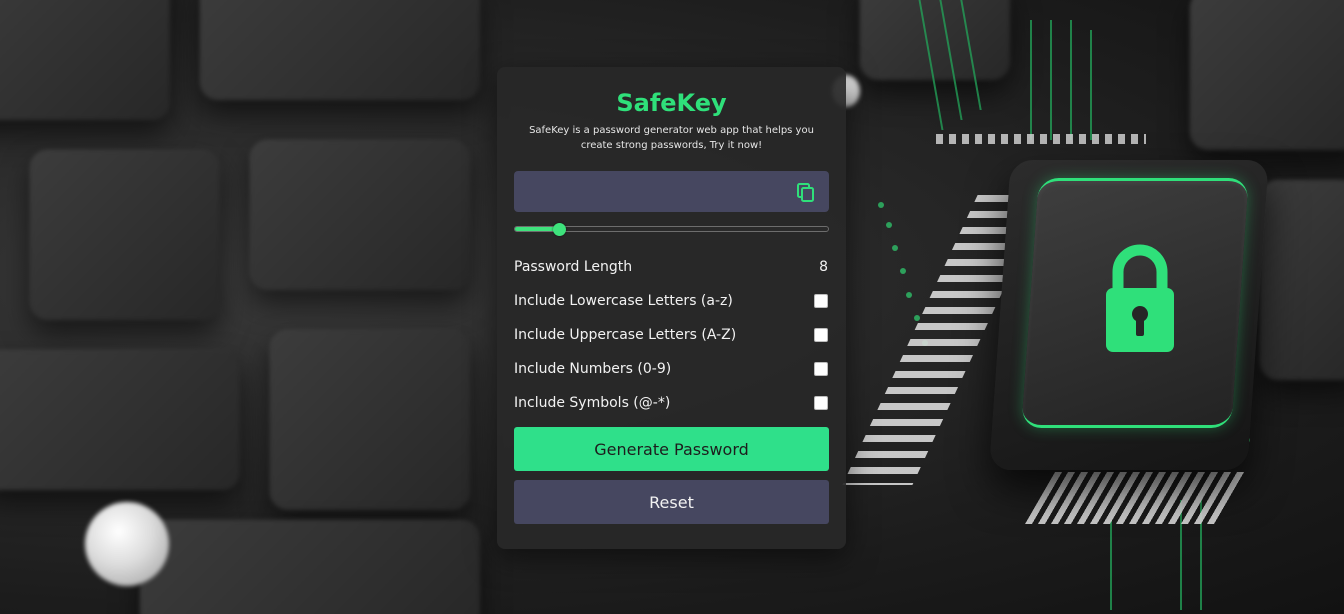 Image resolution: width=1344 pixels, height=614 pixels. I want to click on generate-password-button: Generate Password, so click(671, 449).